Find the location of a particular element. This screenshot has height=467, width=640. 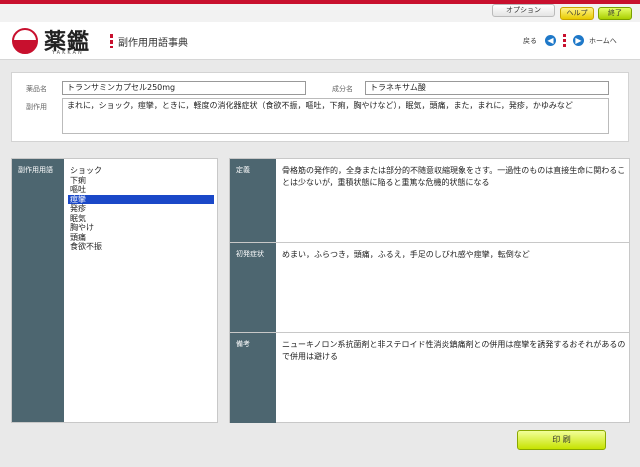

term-list-item: 痙攣 is located at coordinates (141, 199).